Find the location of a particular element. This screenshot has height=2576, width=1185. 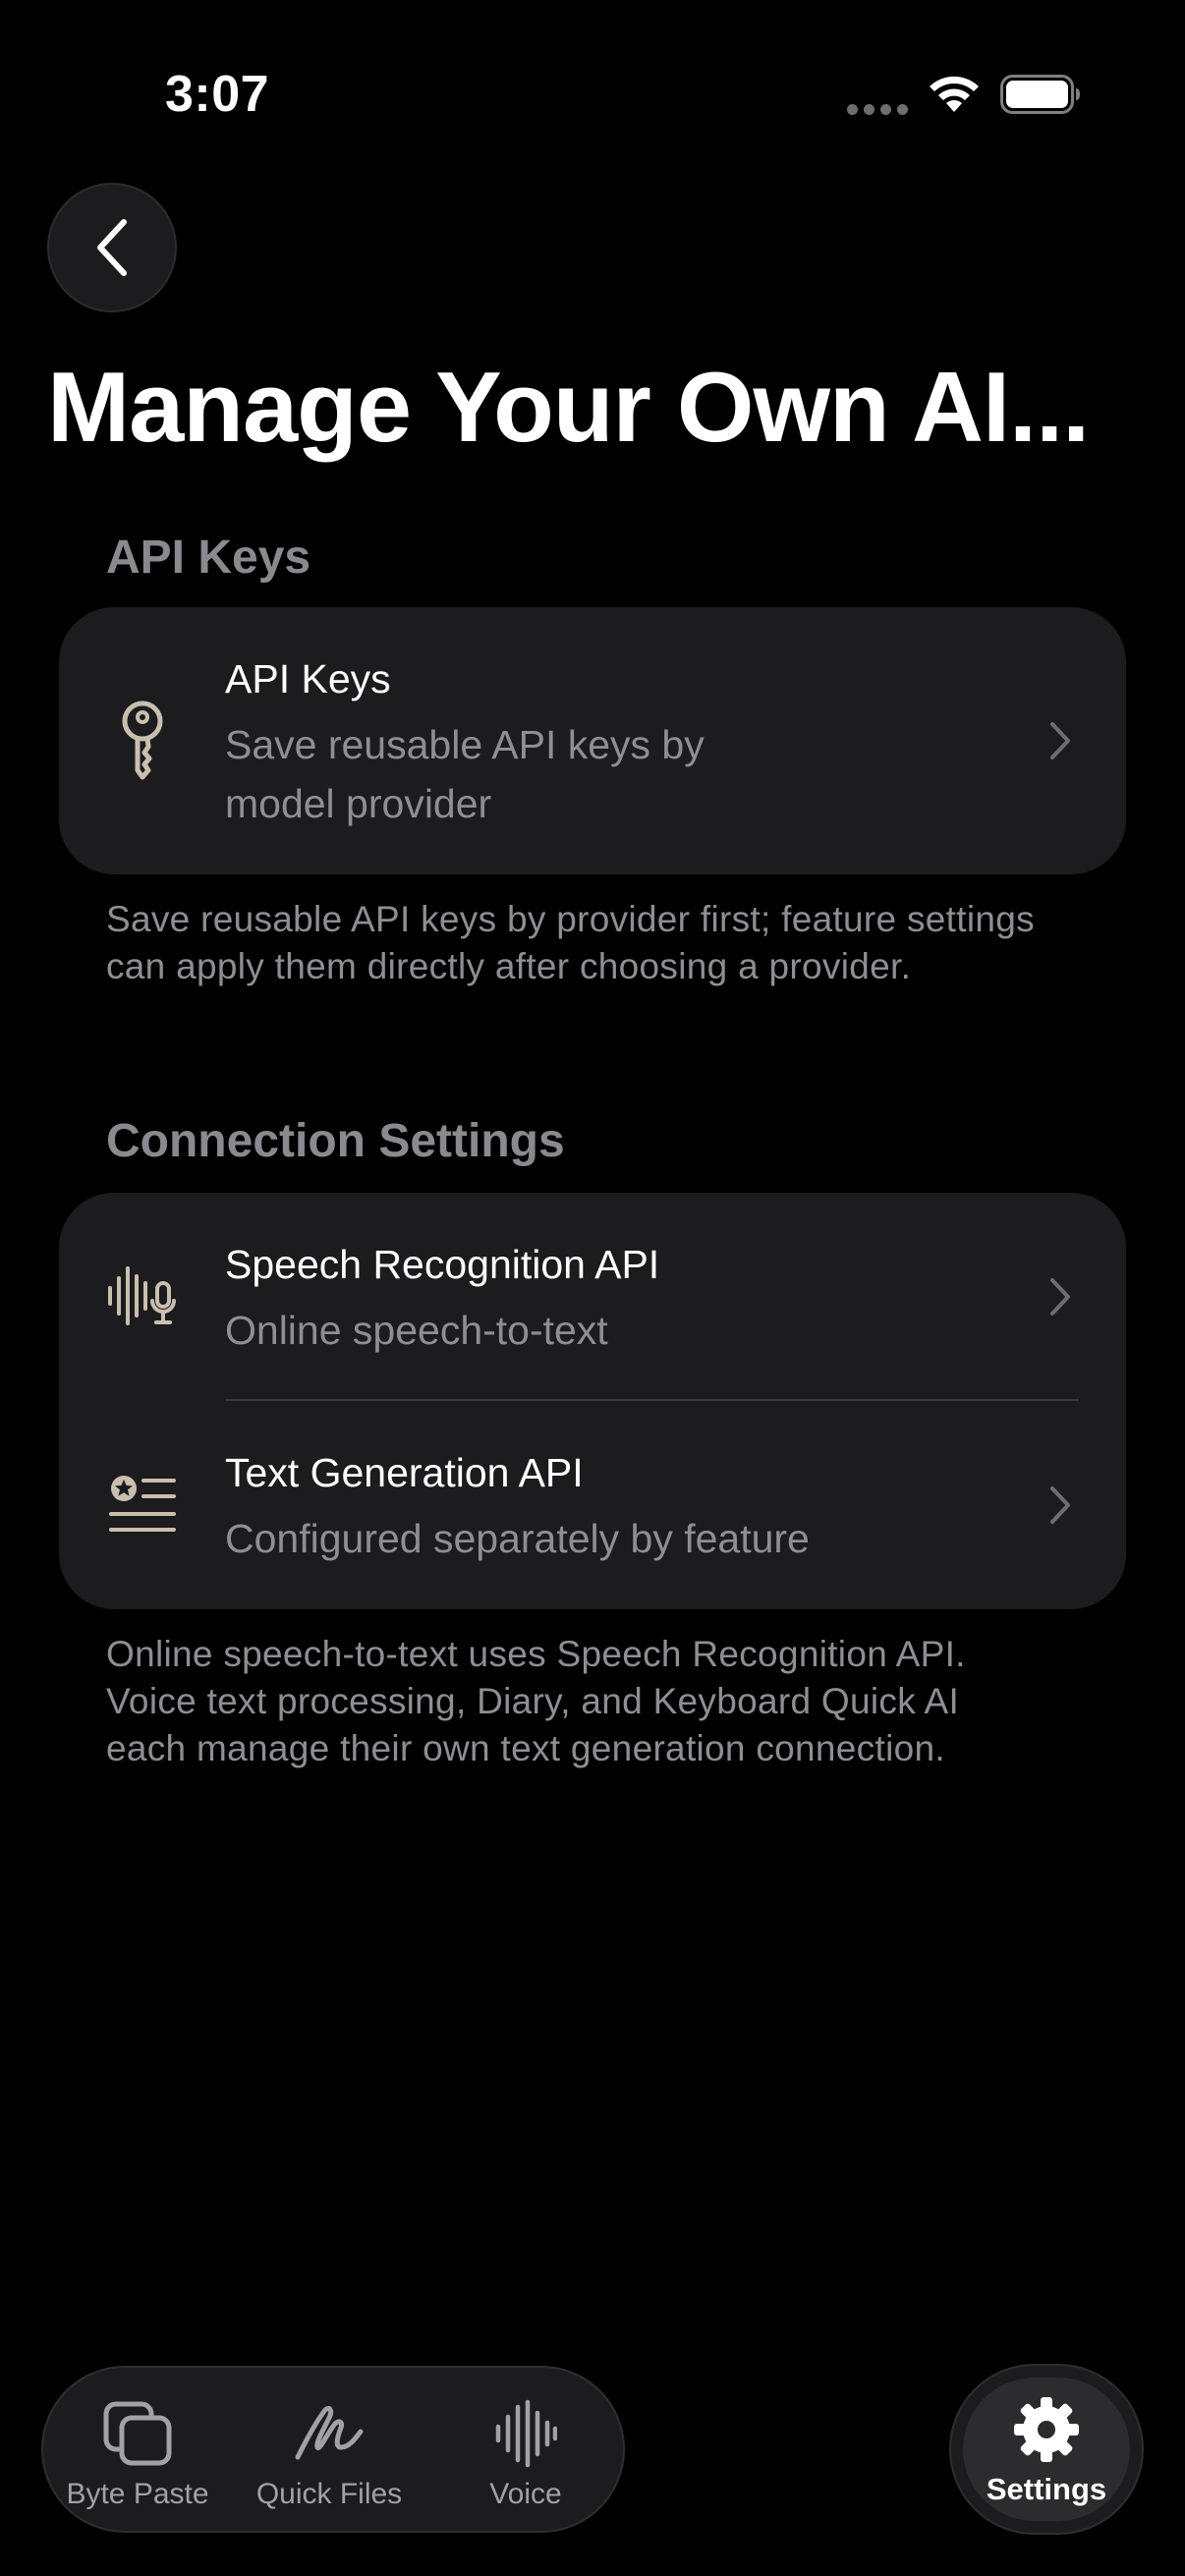

row-title: Text Generation API is located at coordinates (405, 1472).